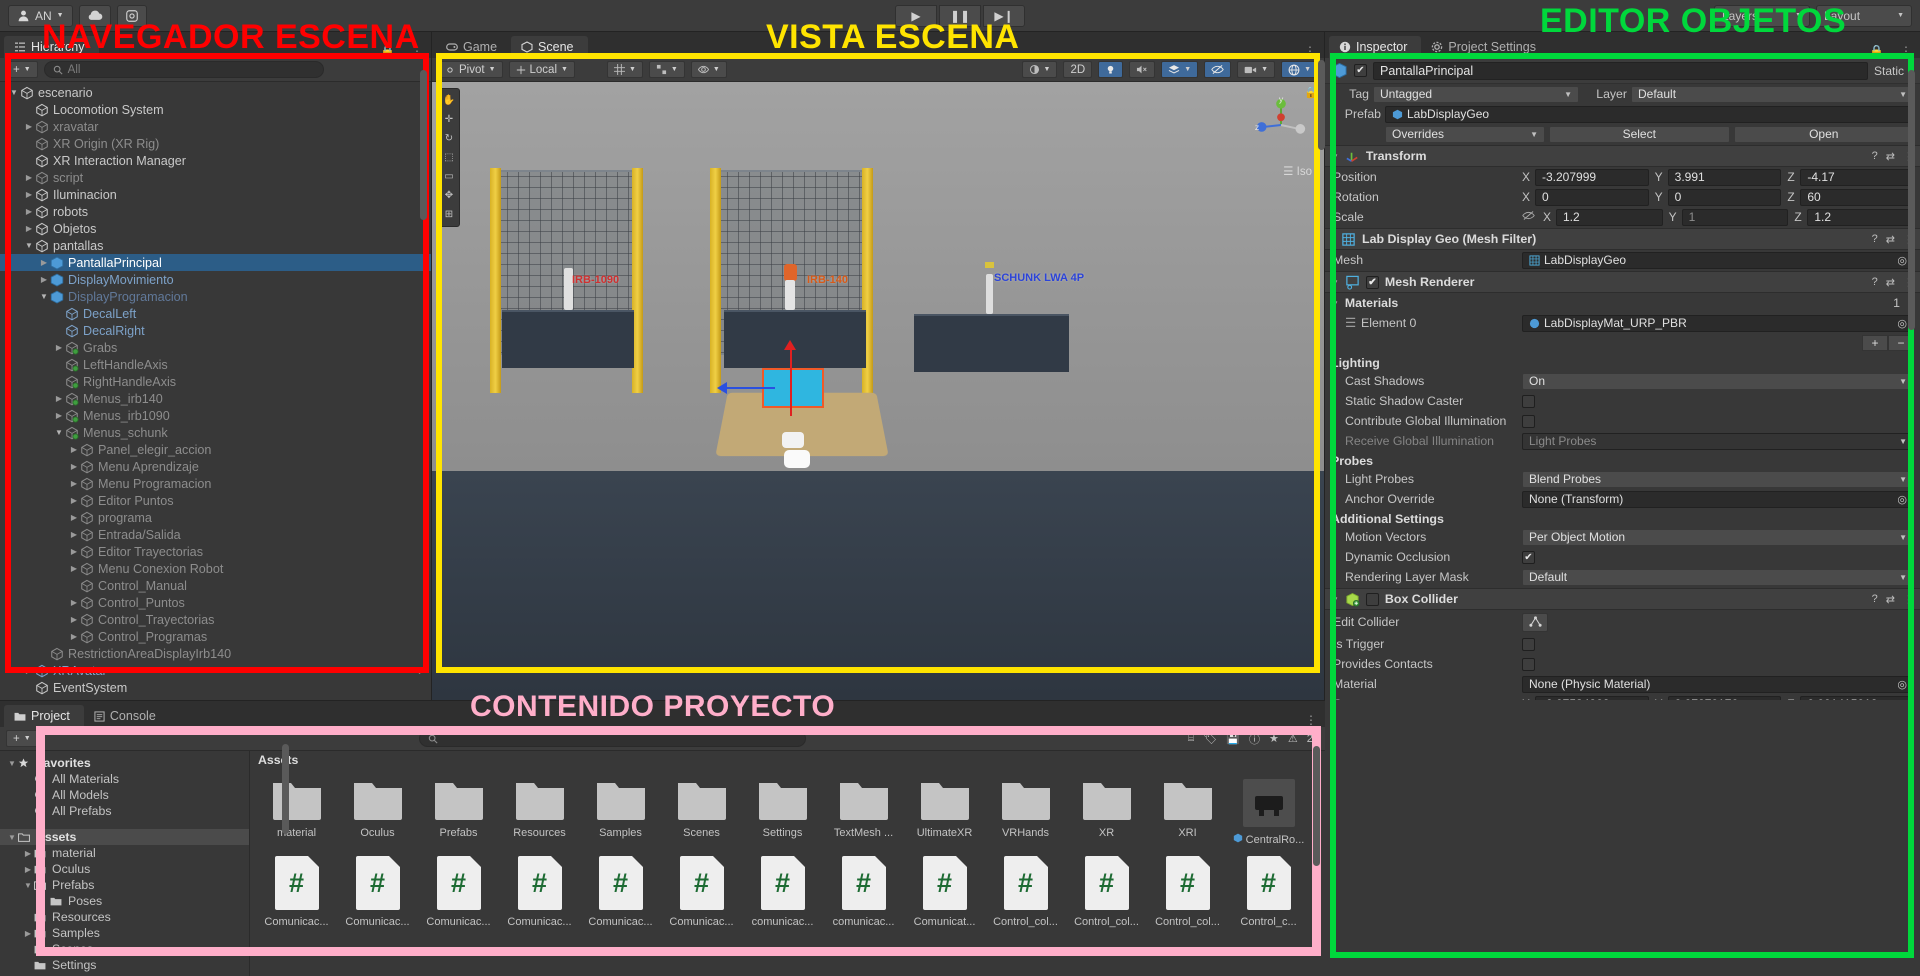  Describe the element at coordinates (1281, 125) in the screenshot. I see `orientation-gizmo: y z` at that location.